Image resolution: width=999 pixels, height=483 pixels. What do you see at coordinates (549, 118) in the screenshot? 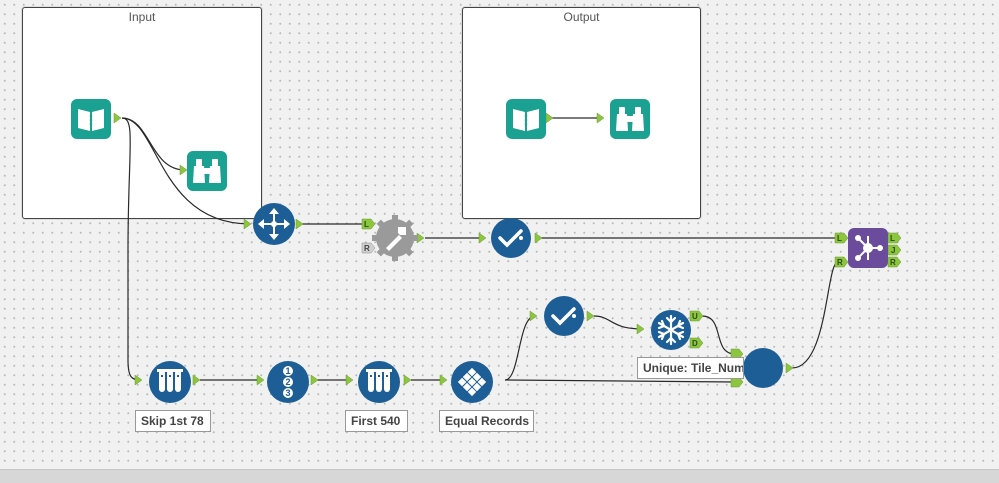
I see `anchor-output-input-out` at bounding box center [549, 118].